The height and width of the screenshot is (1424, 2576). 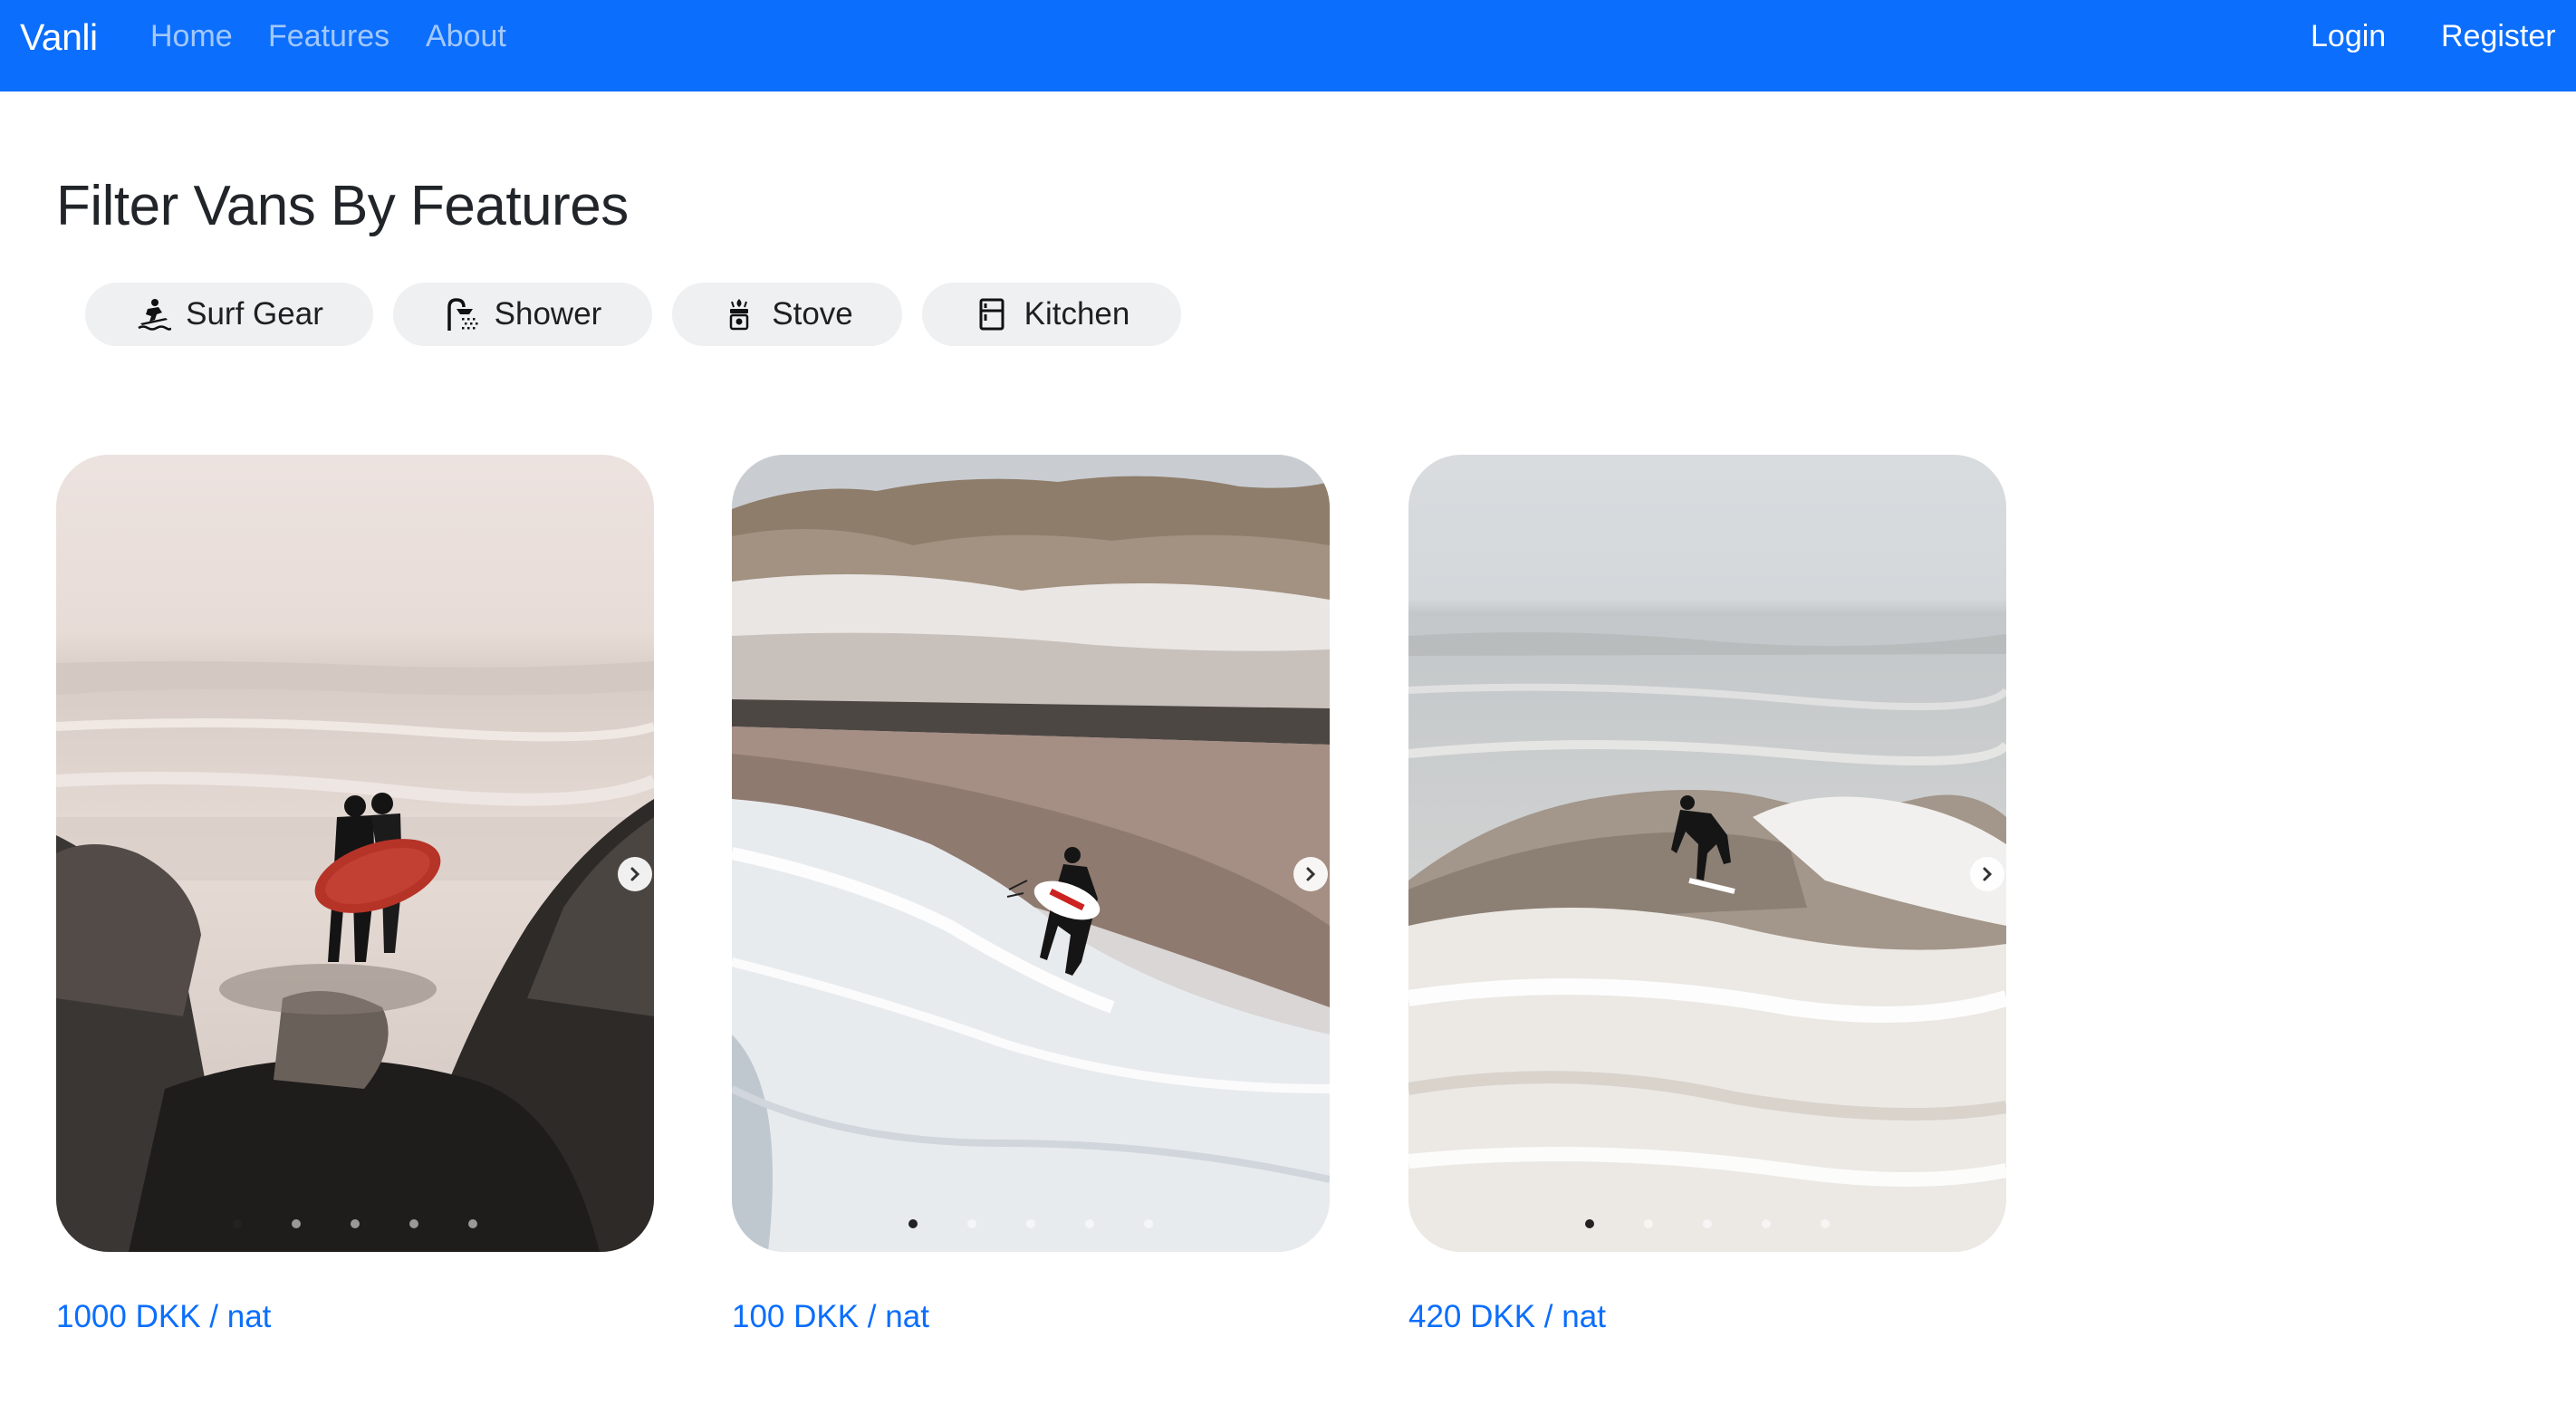 What do you see at coordinates (466, 36) in the screenshot?
I see `nav-about-link: About` at bounding box center [466, 36].